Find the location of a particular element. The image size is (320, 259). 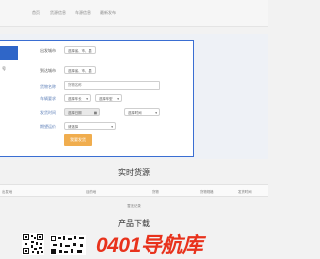

submit-shipping-button: 我要发货 is located at coordinates (78, 140).